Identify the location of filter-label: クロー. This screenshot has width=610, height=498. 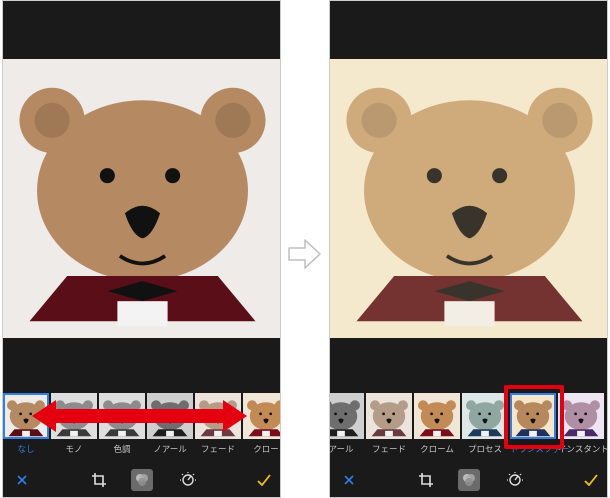
(266, 450).